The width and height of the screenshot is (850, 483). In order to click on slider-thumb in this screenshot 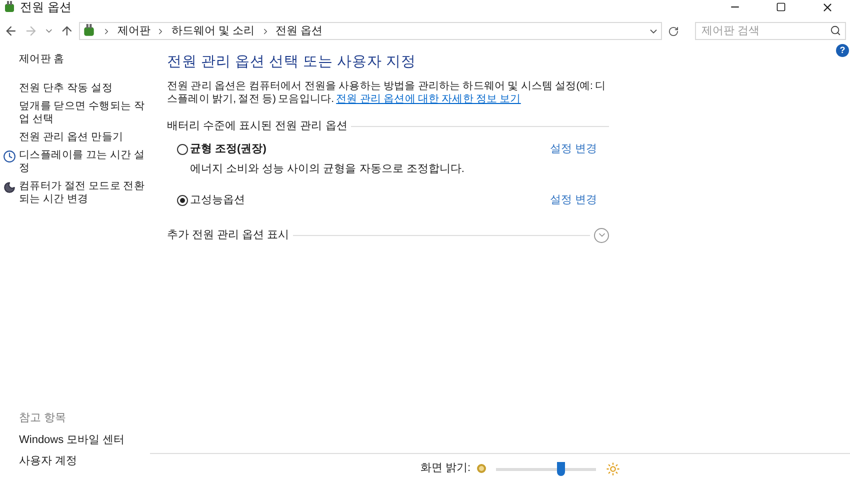, I will do `click(560, 469)`.